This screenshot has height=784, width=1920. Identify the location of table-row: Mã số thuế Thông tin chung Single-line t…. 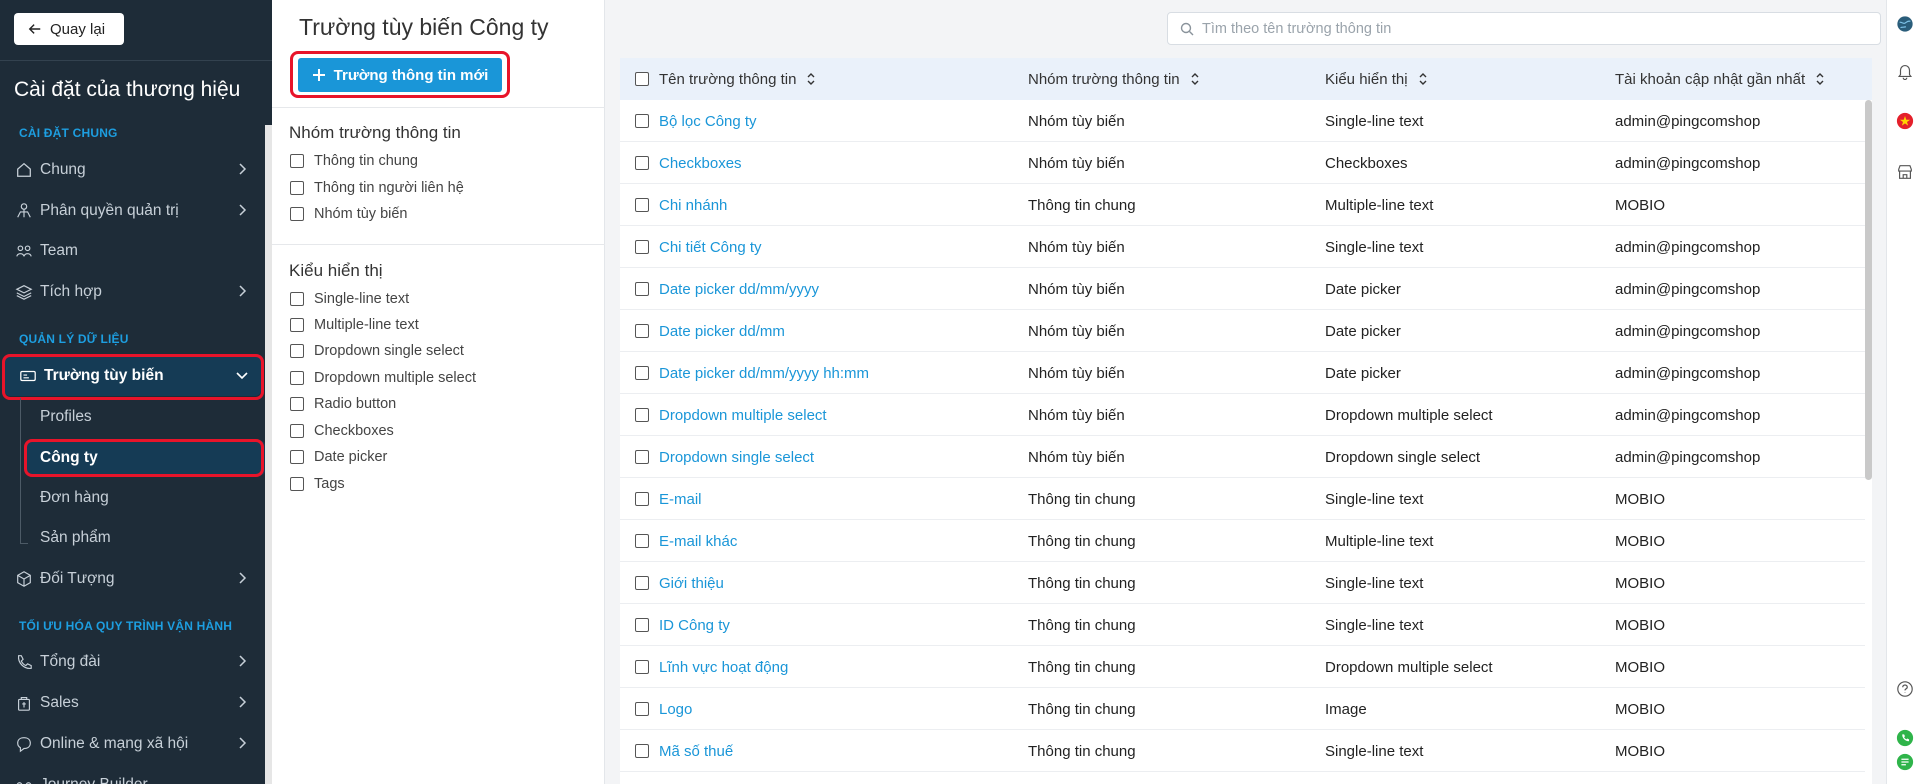
(1242, 751).